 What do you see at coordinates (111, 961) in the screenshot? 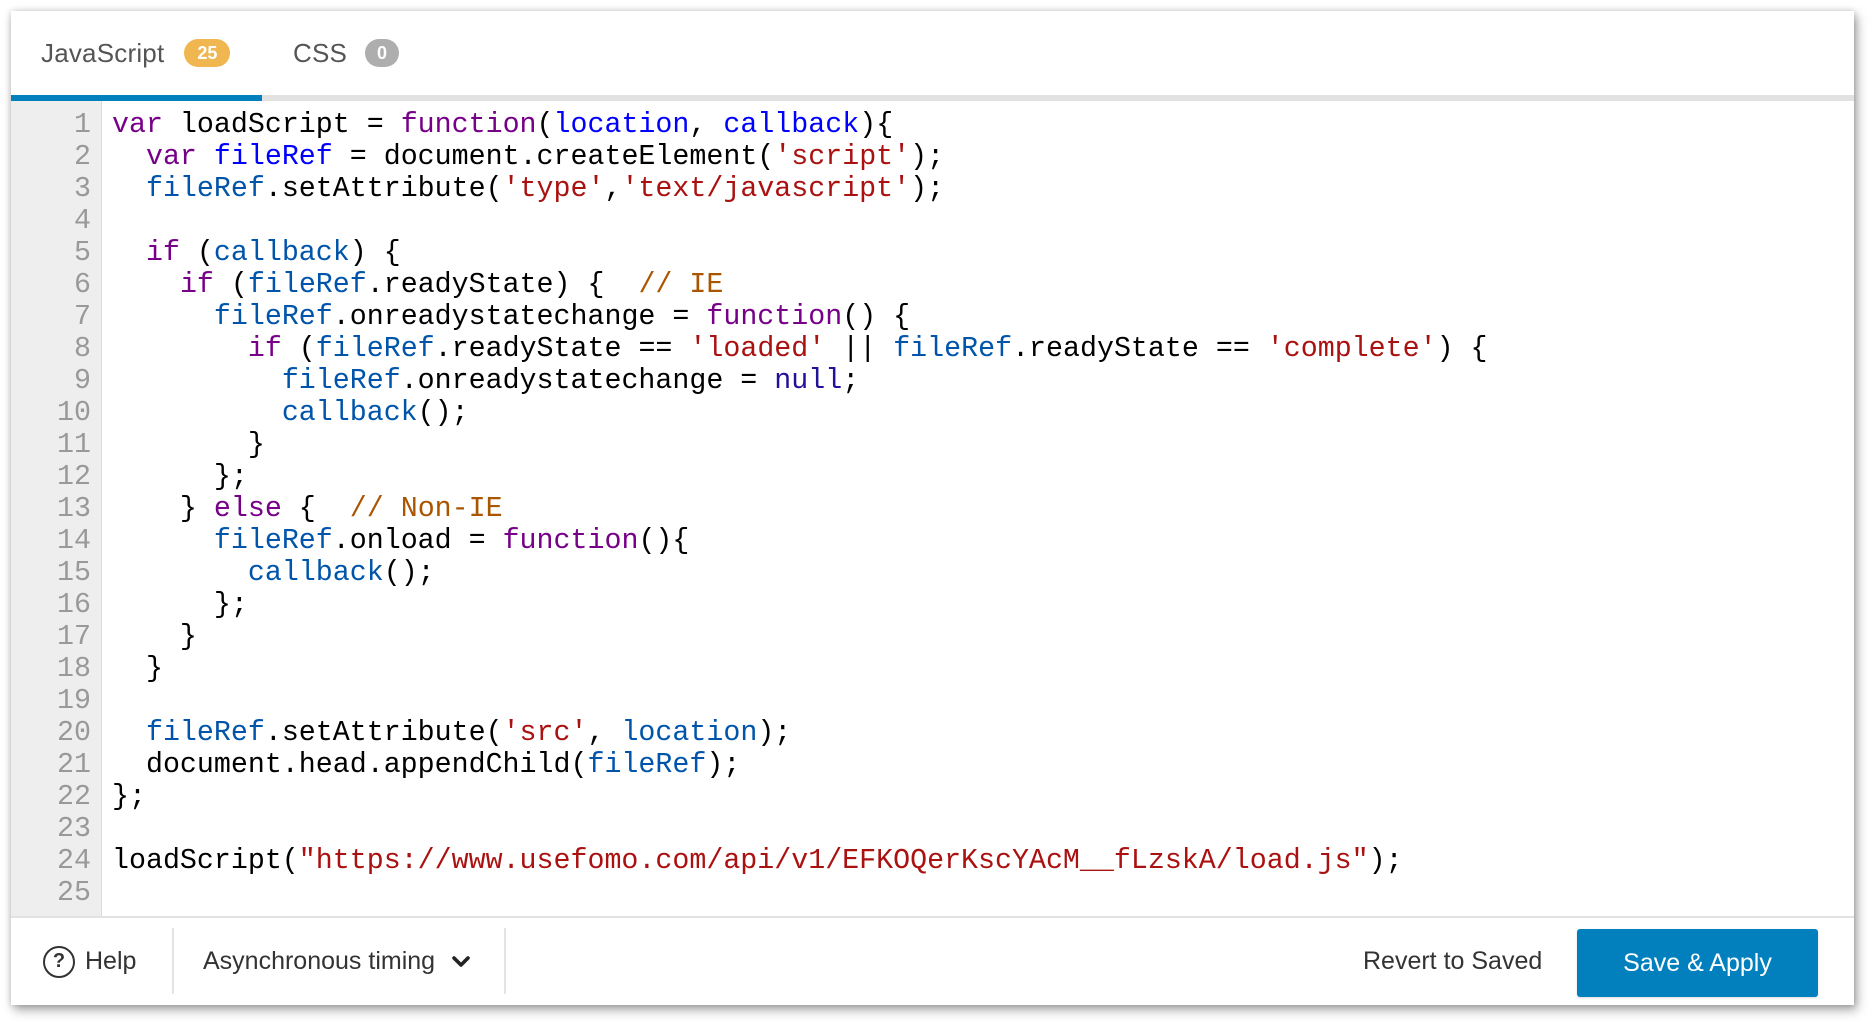
I see `help-label: Help` at bounding box center [111, 961].